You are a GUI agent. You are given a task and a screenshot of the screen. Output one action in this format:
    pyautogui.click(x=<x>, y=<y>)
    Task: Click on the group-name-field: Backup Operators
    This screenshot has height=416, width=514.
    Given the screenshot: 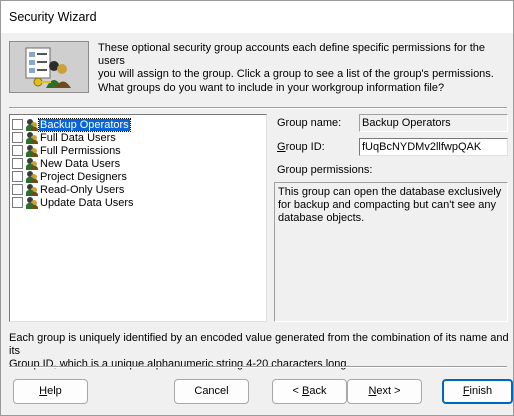 What is the action you would take?
    pyautogui.click(x=433, y=123)
    